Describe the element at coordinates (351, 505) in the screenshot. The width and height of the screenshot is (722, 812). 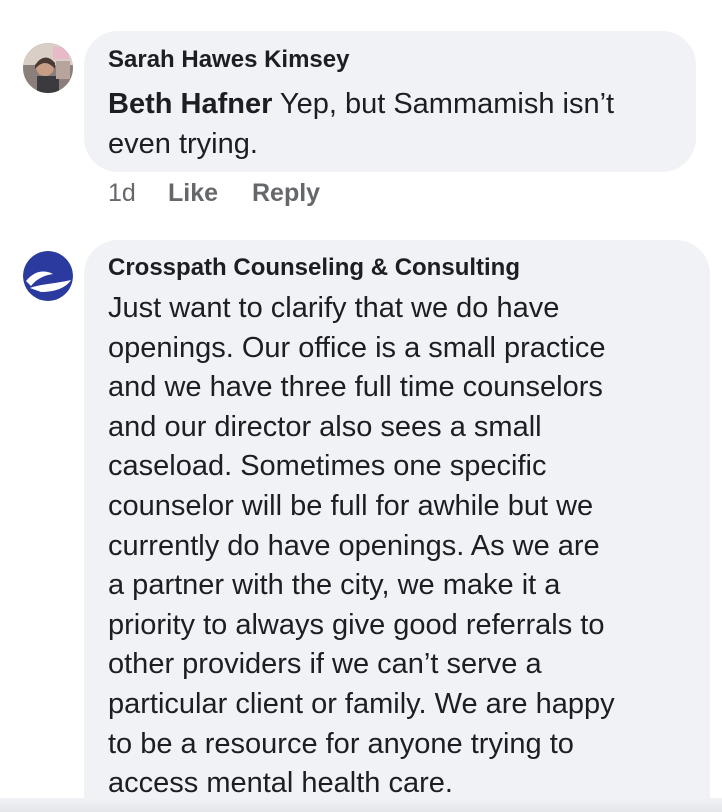
I see `comment-text-line: counselor will be full for awhile but we` at that location.